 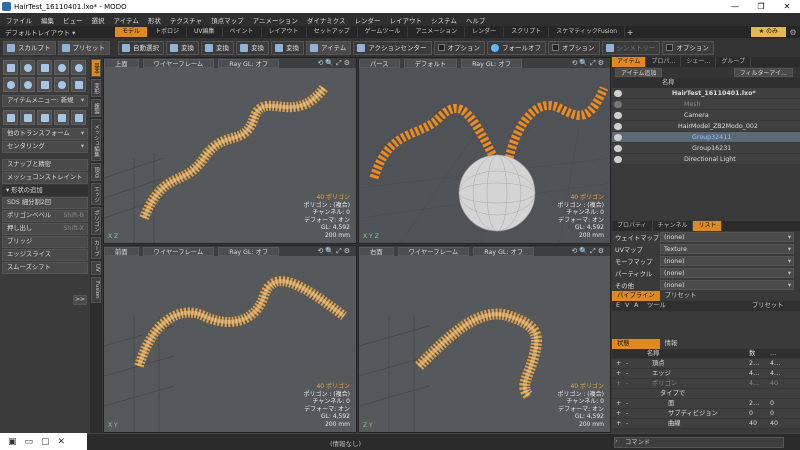 What do you see at coordinates (27, 117) in the screenshot?
I see `rotate-tool-icon` at bounding box center [27, 117].